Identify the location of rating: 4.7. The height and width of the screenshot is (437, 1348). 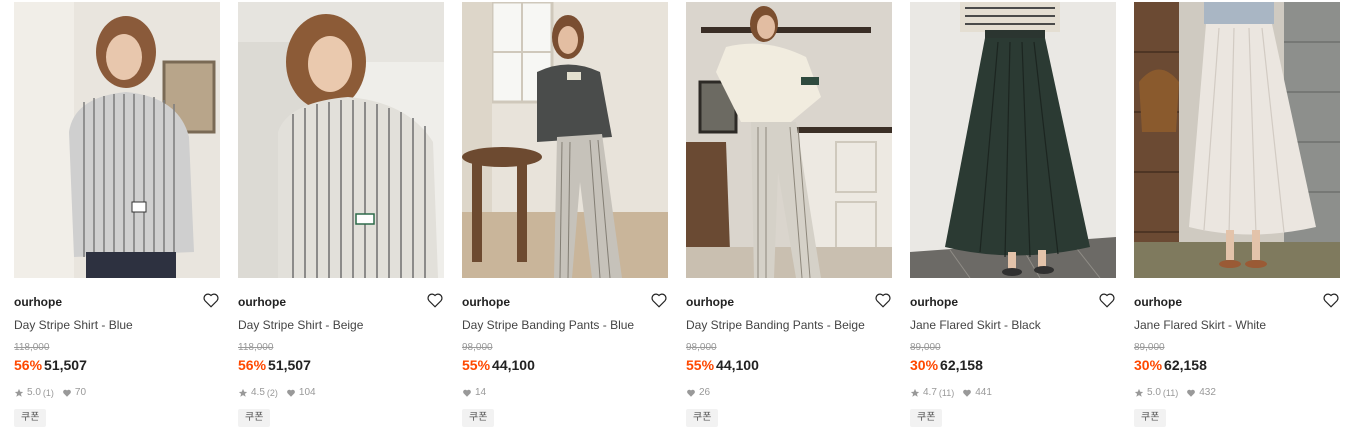
(930, 392).